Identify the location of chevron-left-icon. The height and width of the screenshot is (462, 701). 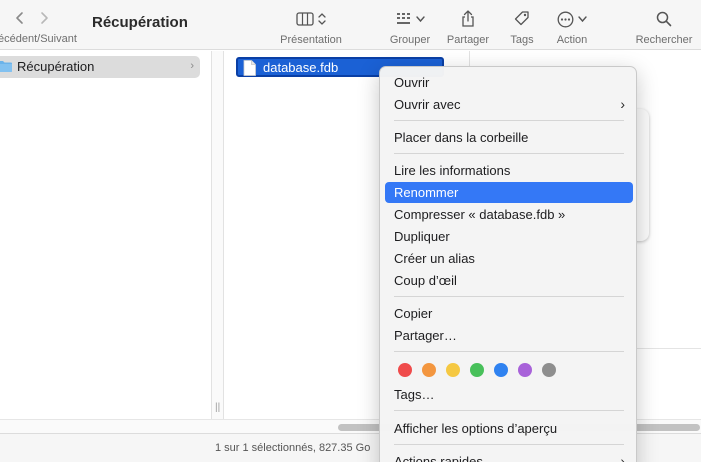
(19, 18).